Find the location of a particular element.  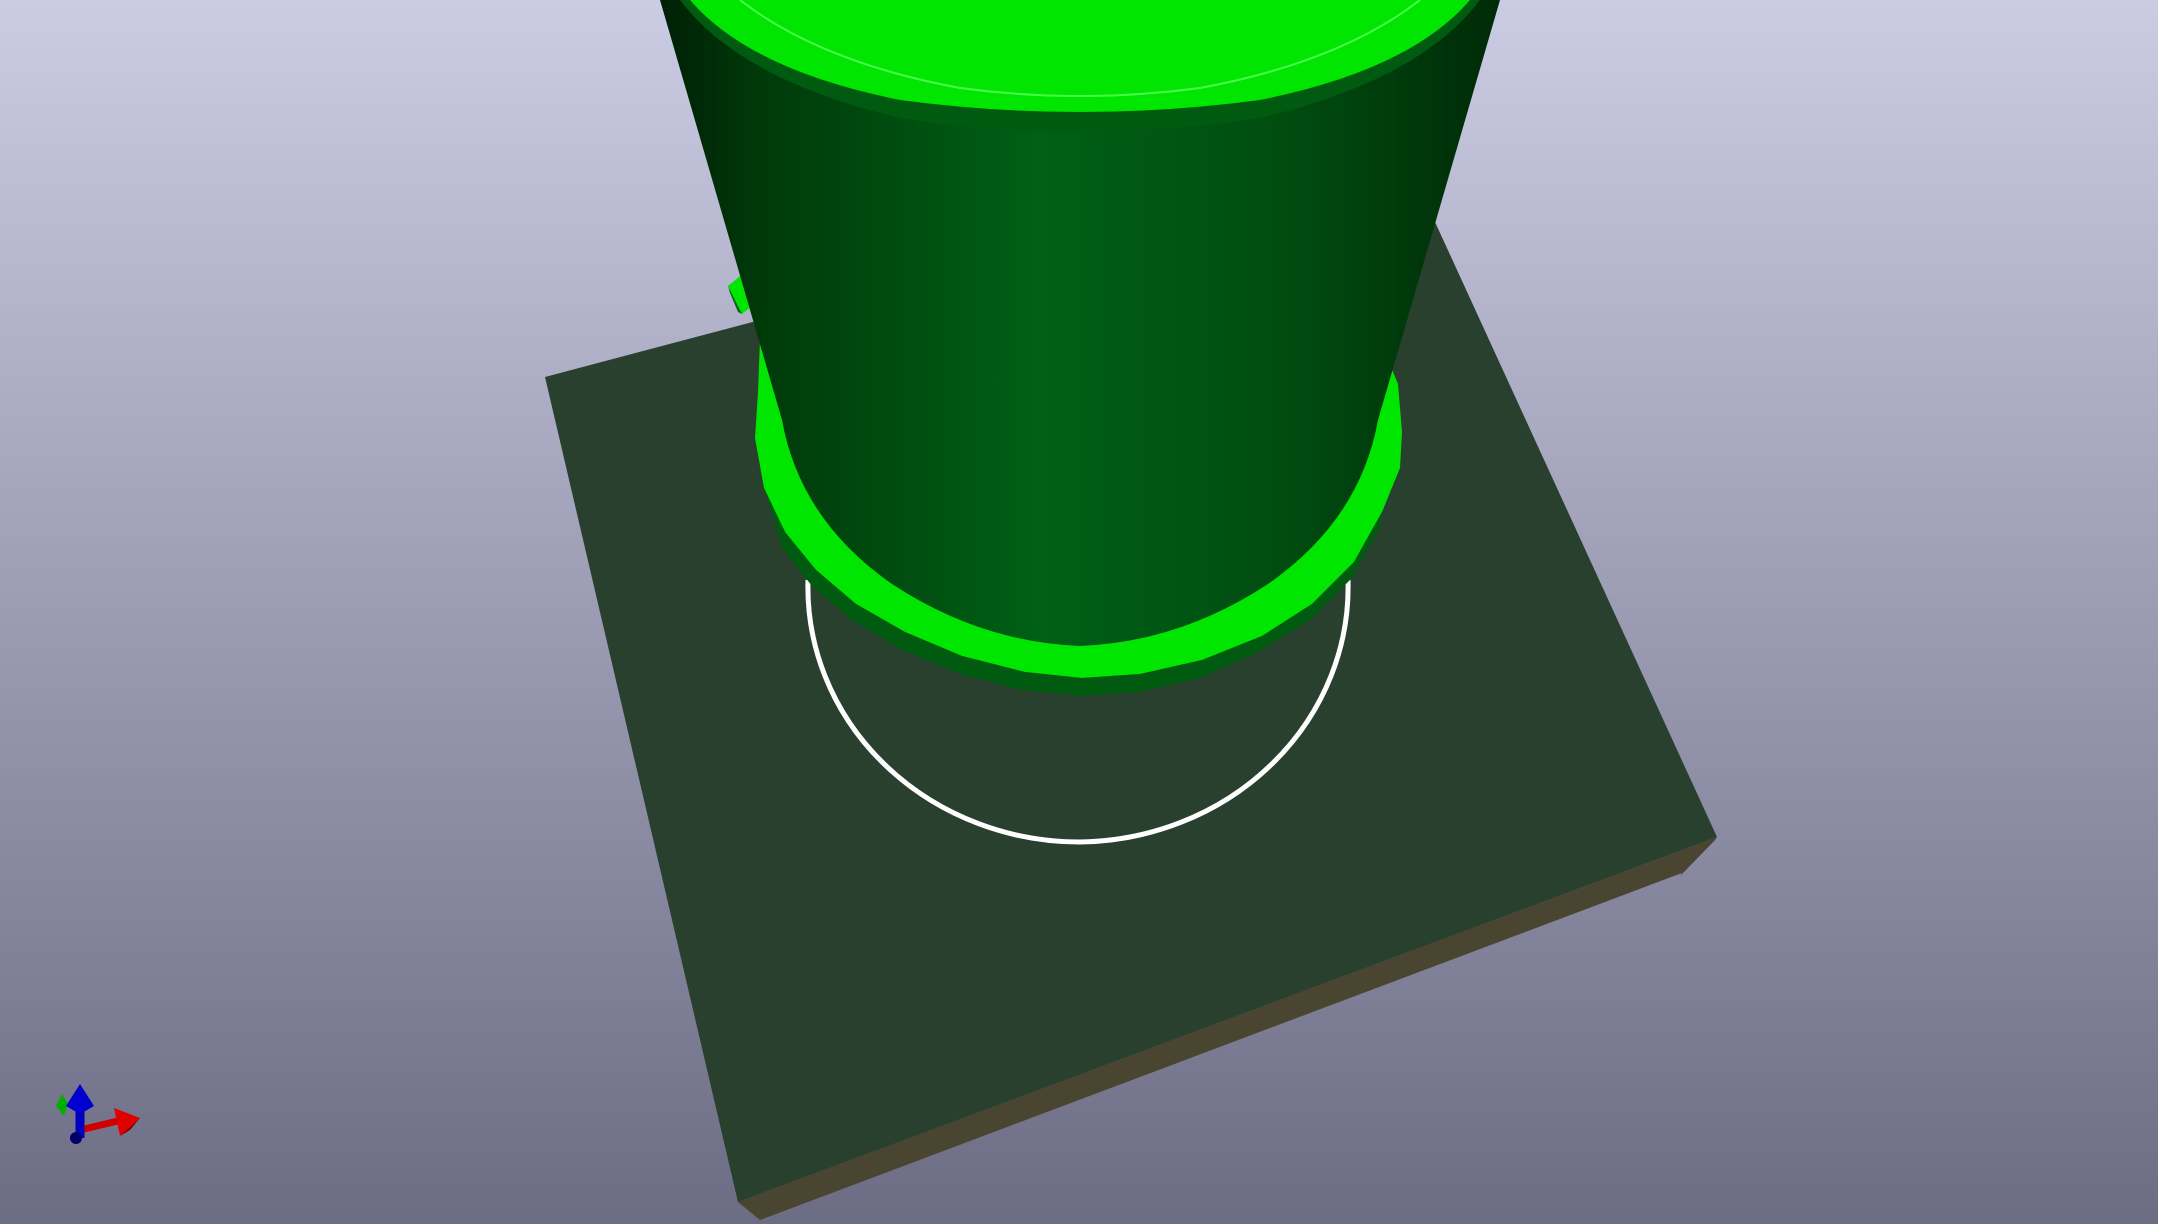

axis-triad-icon is located at coordinates (98, 1114).